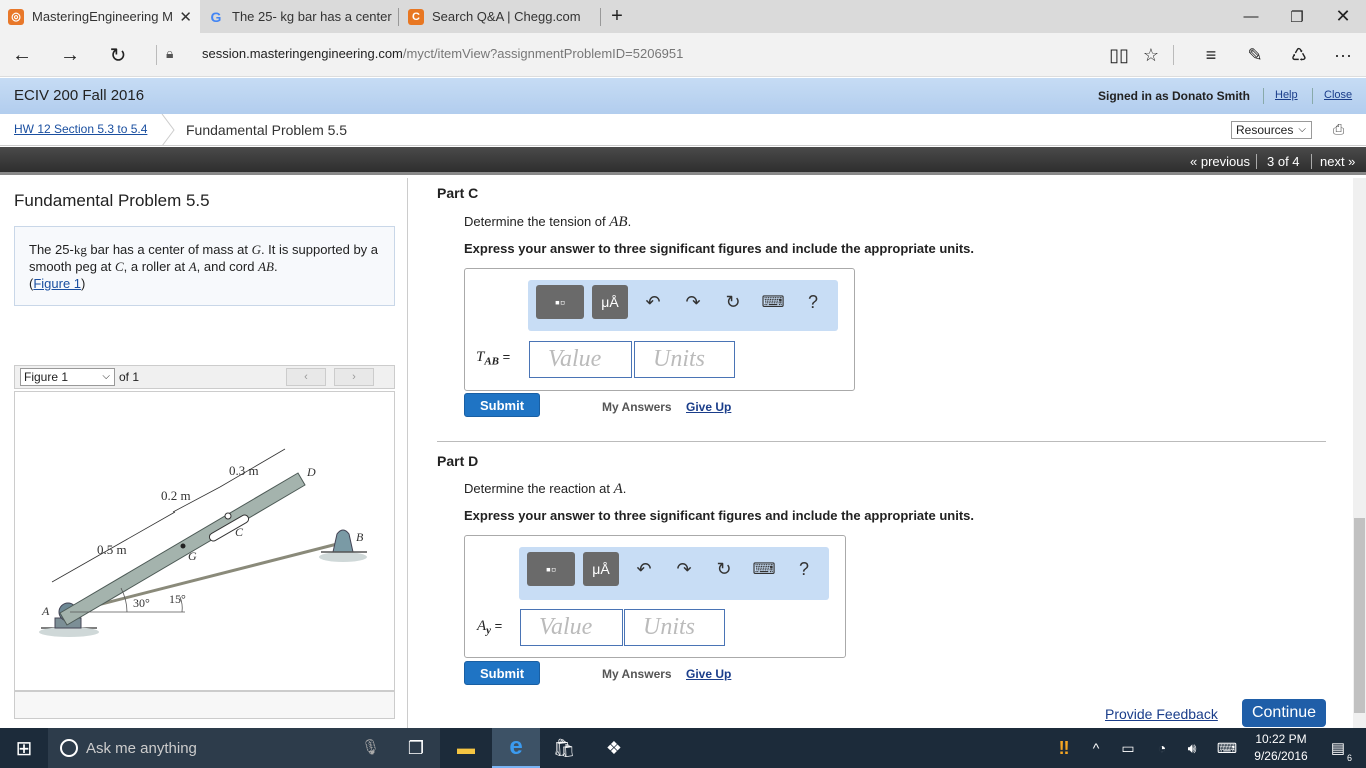 This screenshot has height=768, width=1366. What do you see at coordinates (1338, 748) in the screenshot?
I see `action-center-icon: ▤ 6` at bounding box center [1338, 748].